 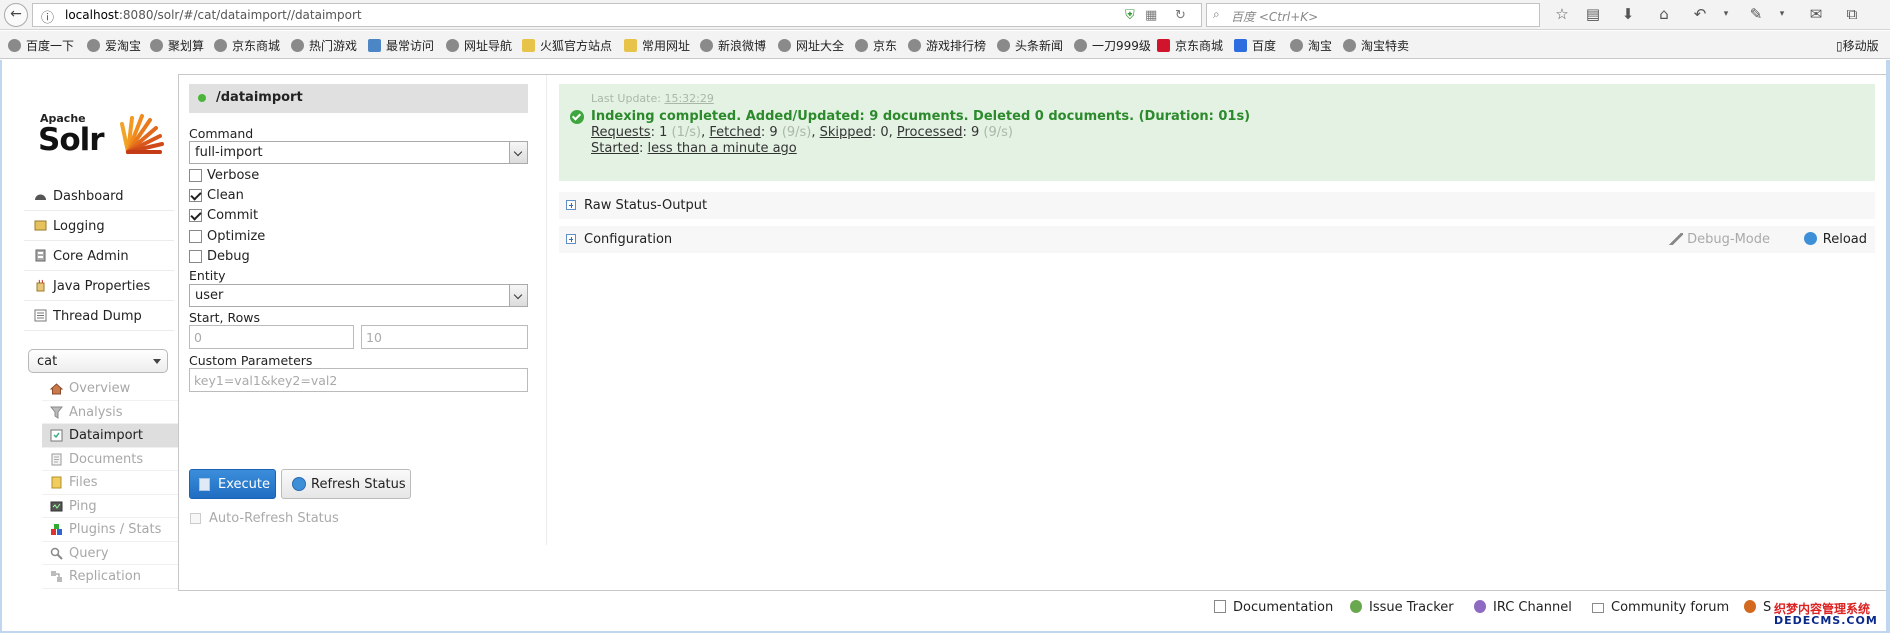 What do you see at coordinates (1628, 14) in the screenshot?
I see `download-icon: ⬇` at bounding box center [1628, 14].